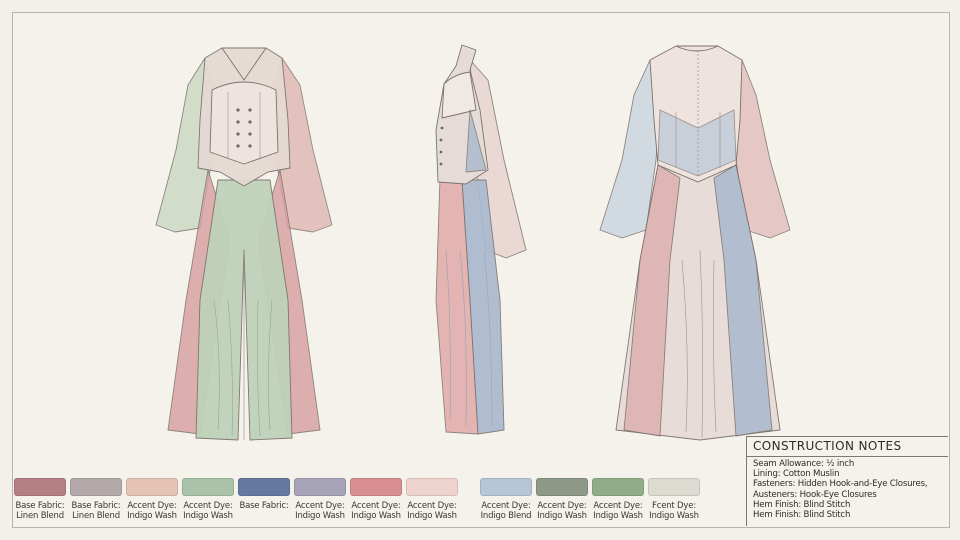  Describe the element at coordinates (481, 239) in the screenshot. I see `side-view-sketch` at that location.